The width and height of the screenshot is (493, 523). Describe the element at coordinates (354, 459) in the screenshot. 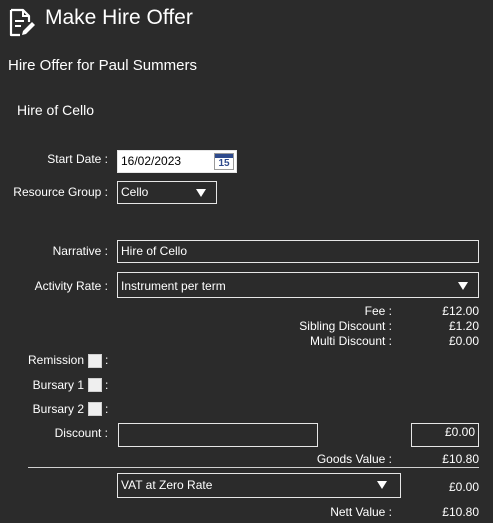

I see `goods-value-label: Goods Value :` at that location.